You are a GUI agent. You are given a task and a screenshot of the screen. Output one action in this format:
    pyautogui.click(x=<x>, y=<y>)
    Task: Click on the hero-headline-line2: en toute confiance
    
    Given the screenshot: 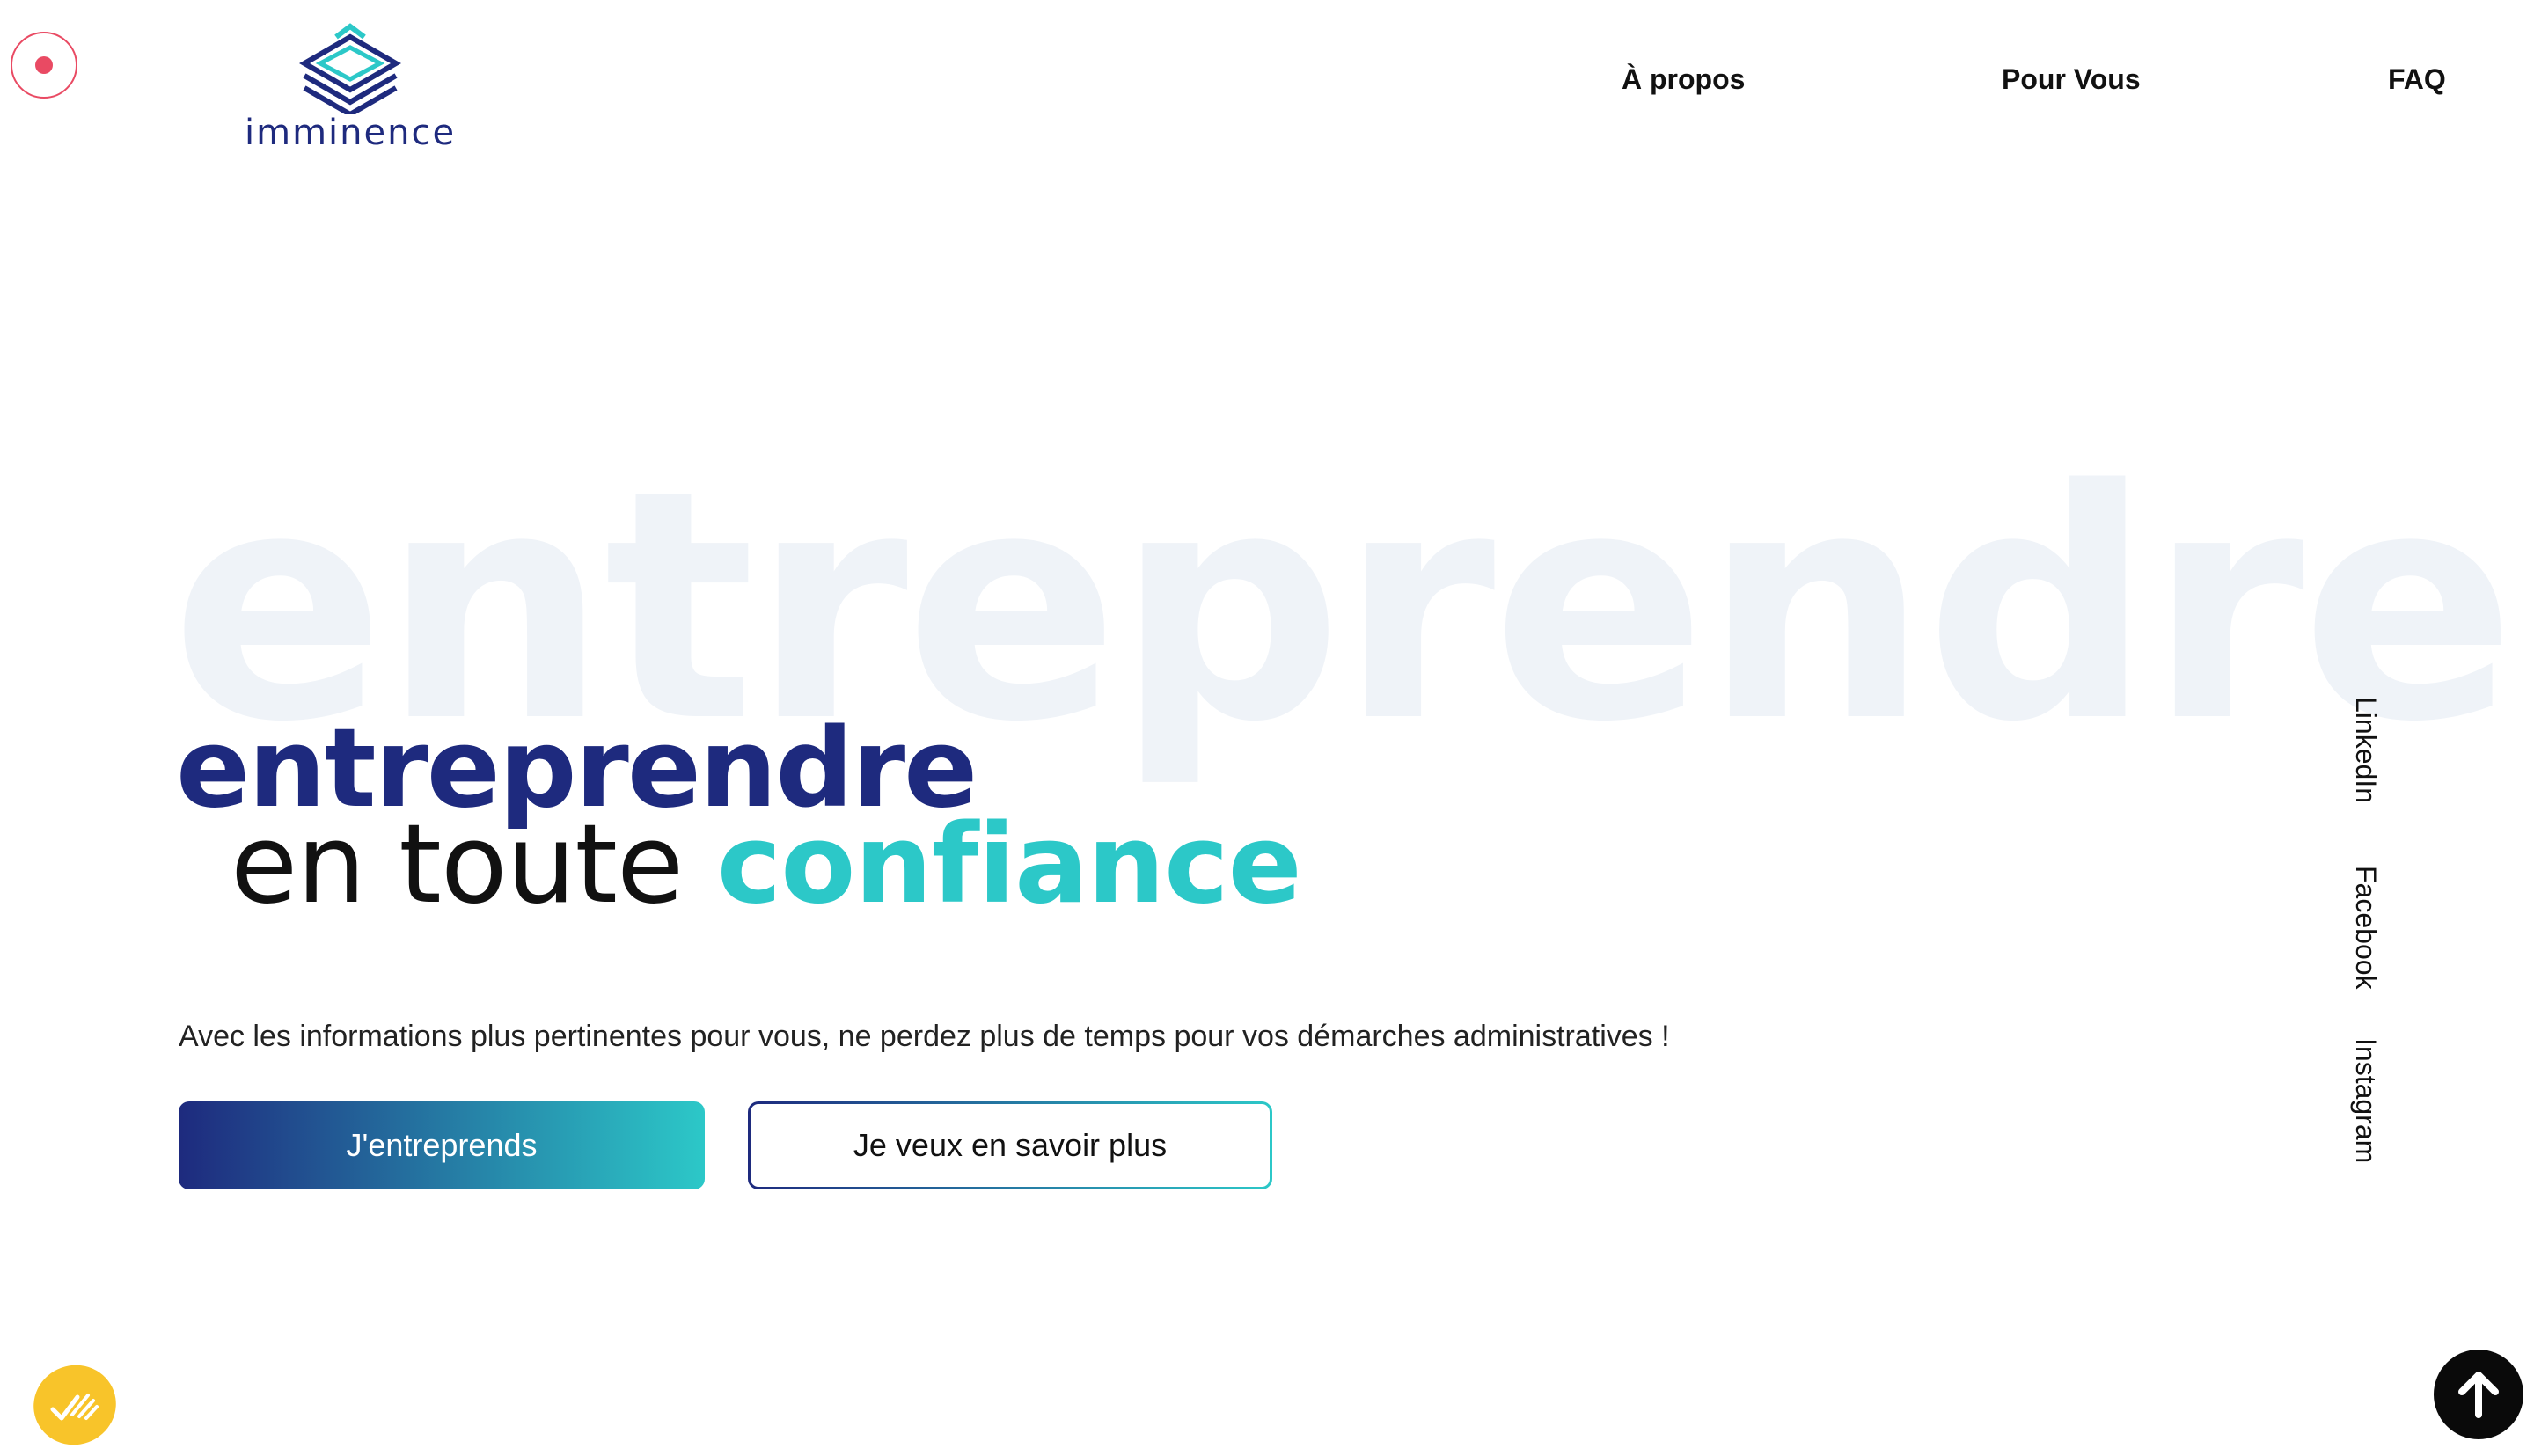 What is the action you would take?
    pyautogui.click(x=766, y=865)
    